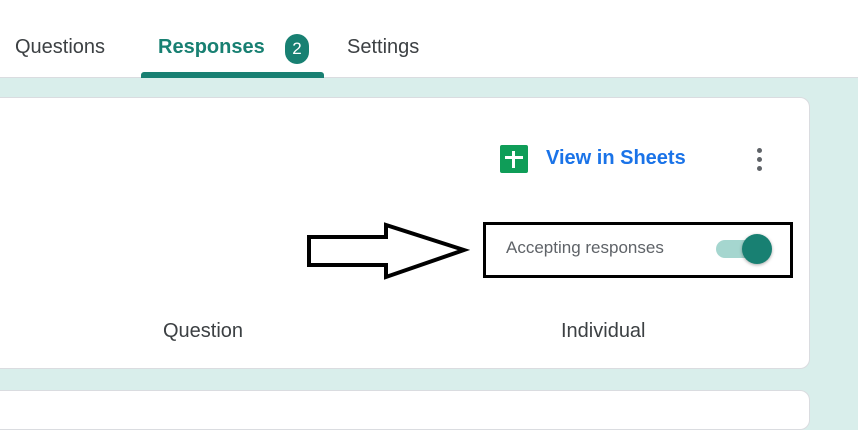 The image size is (858, 430). Describe the element at coordinates (405, 410) in the screenshot. I see `next-card` at that location.